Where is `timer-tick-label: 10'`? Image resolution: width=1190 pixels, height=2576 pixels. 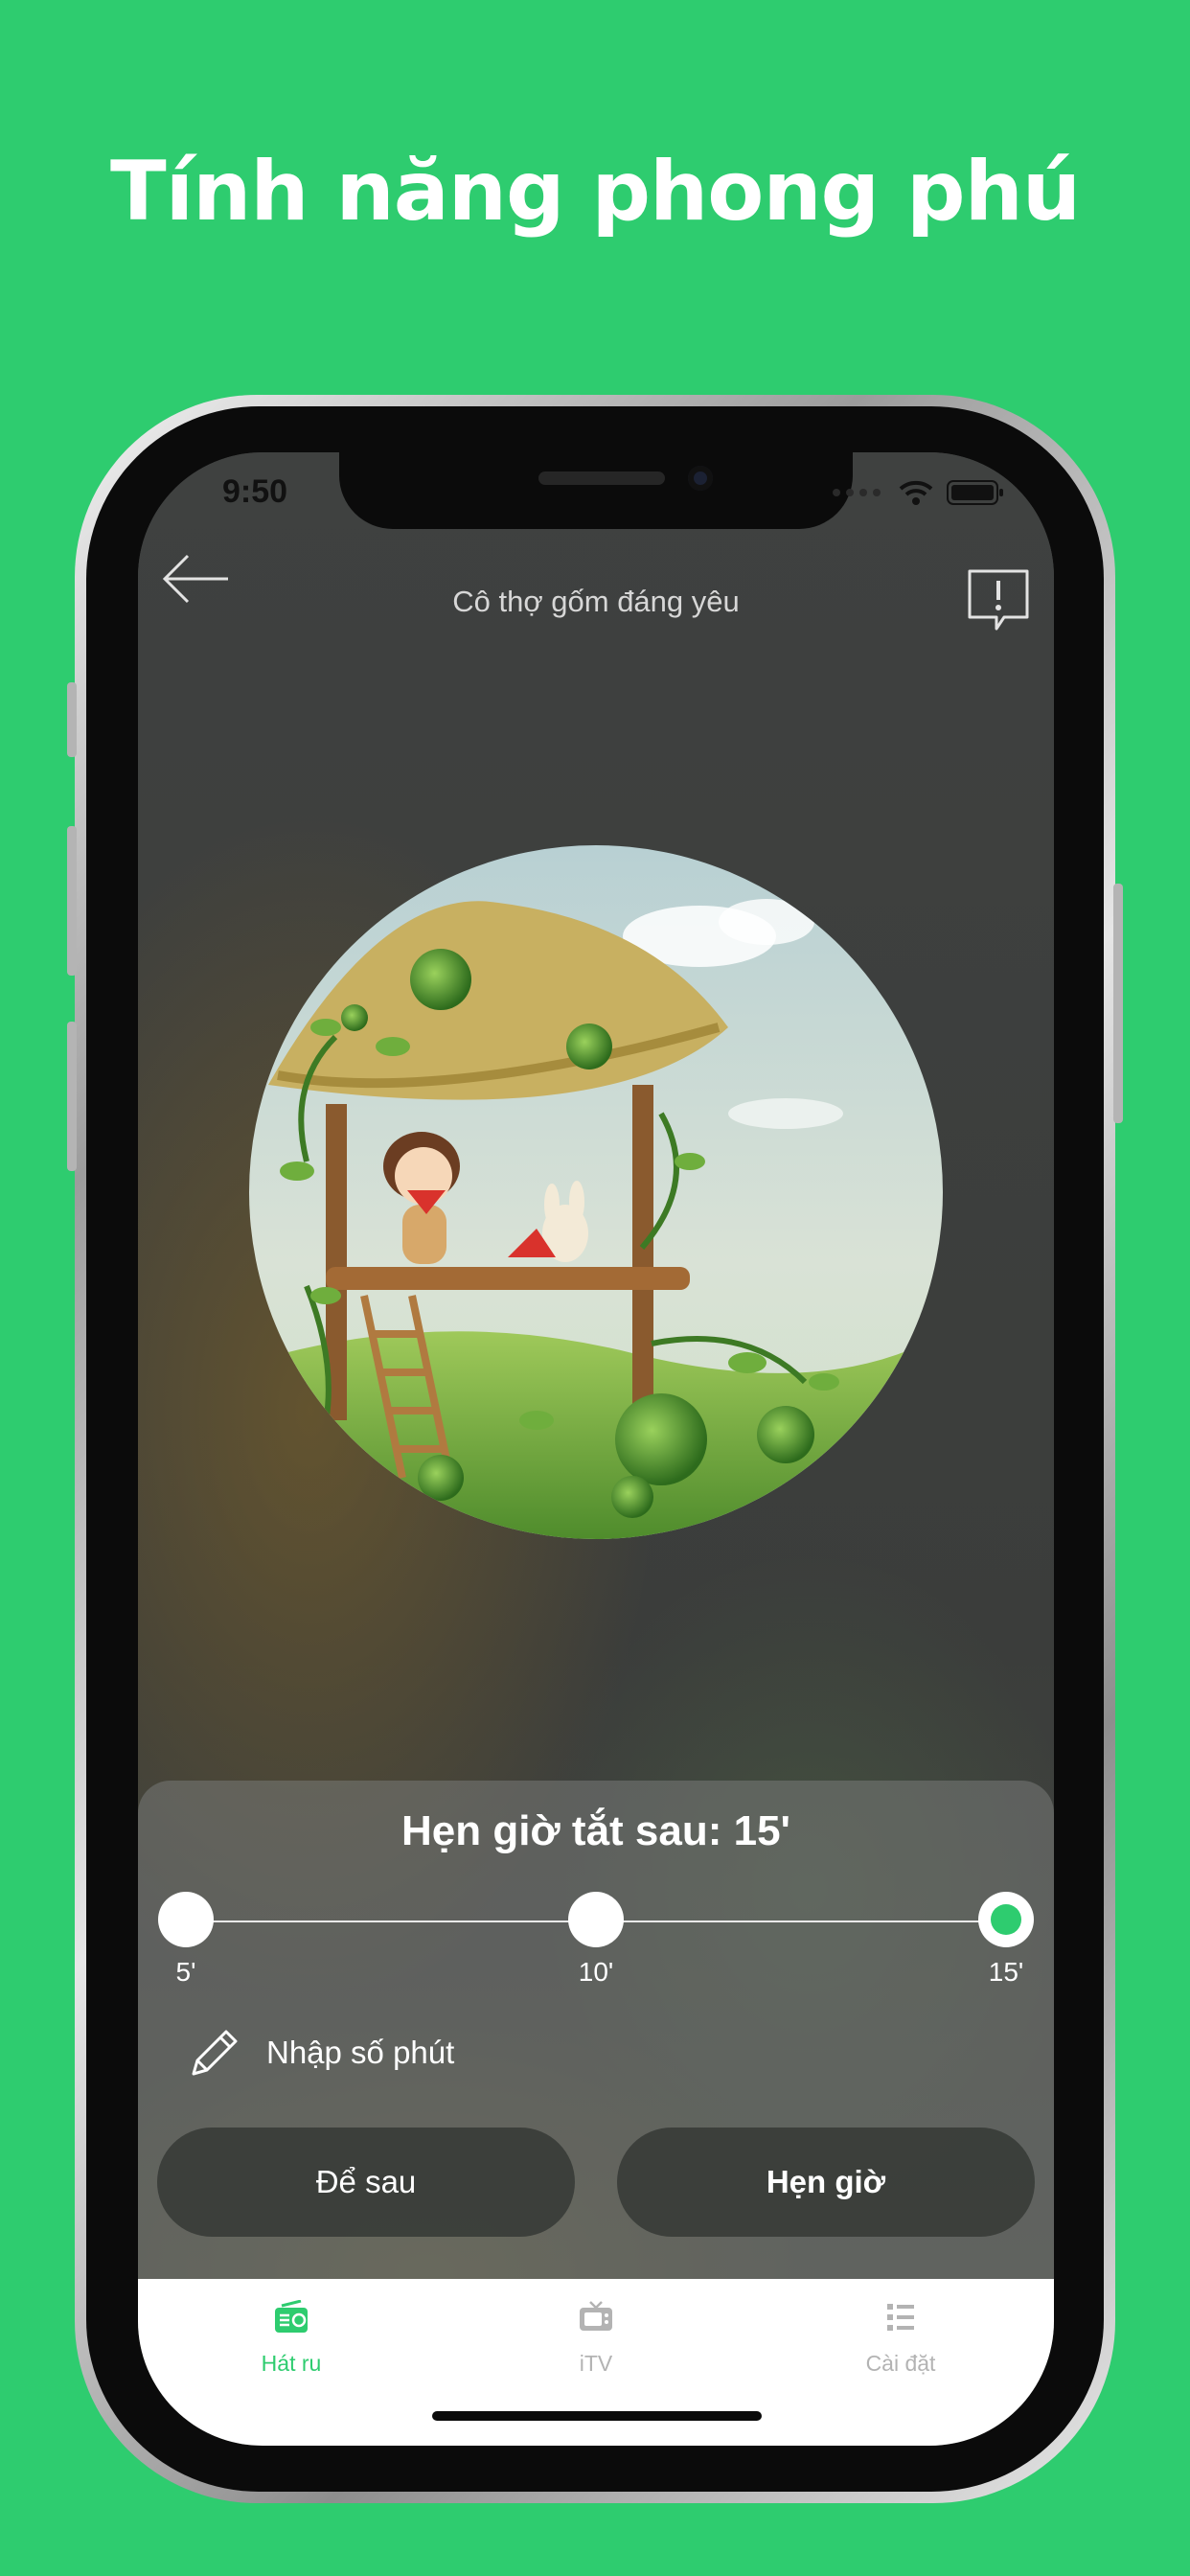
timer-tick-label: 10' is located at coordinates (596, 1972).